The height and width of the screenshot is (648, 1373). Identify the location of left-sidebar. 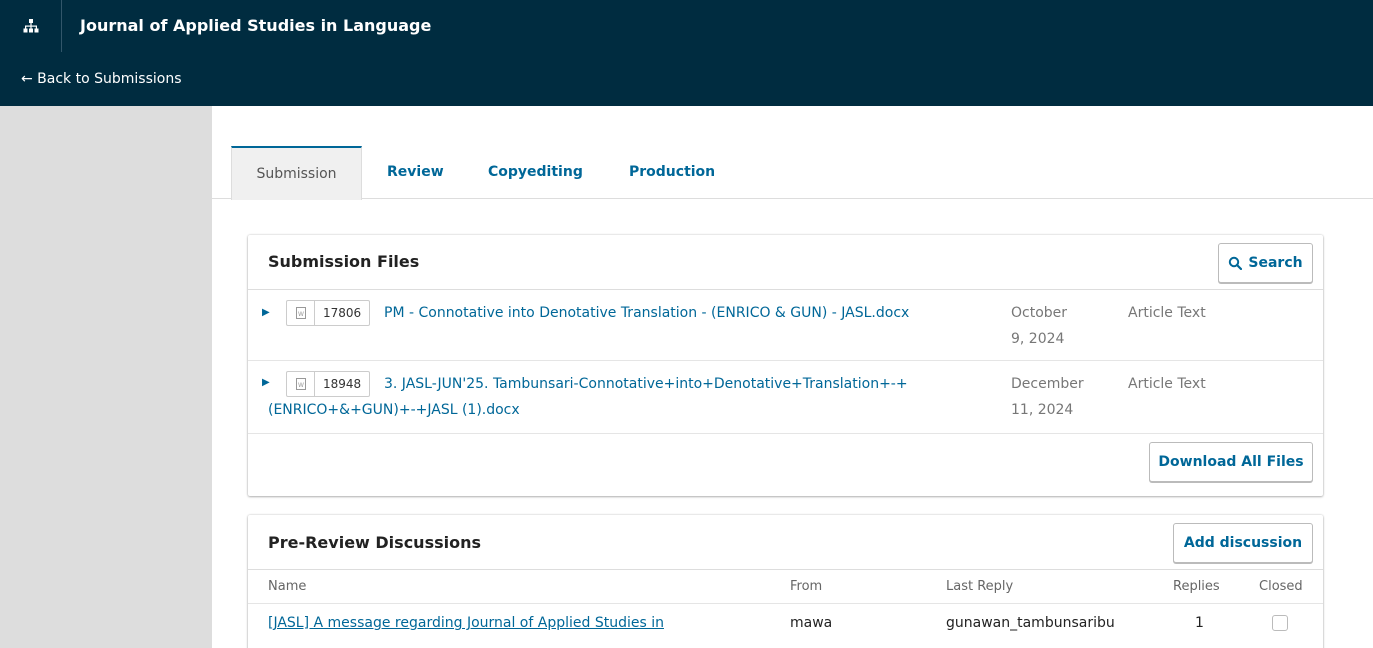
(106, 377).